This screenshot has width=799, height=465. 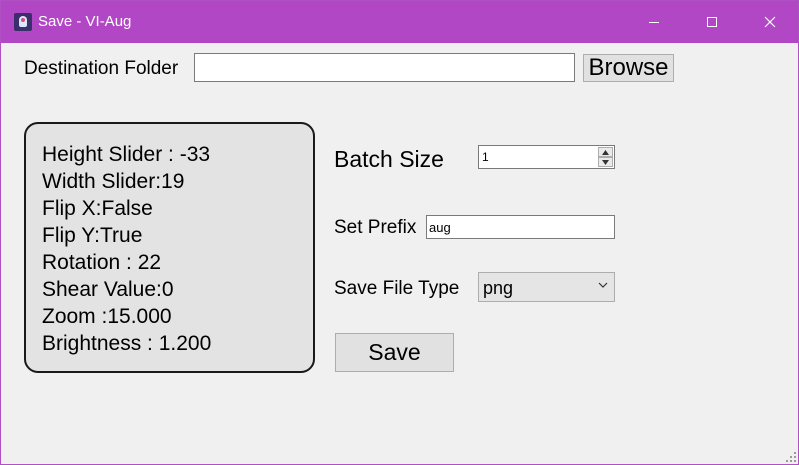 I want to click on arrow-up-icon, so click(x=605, y=152).